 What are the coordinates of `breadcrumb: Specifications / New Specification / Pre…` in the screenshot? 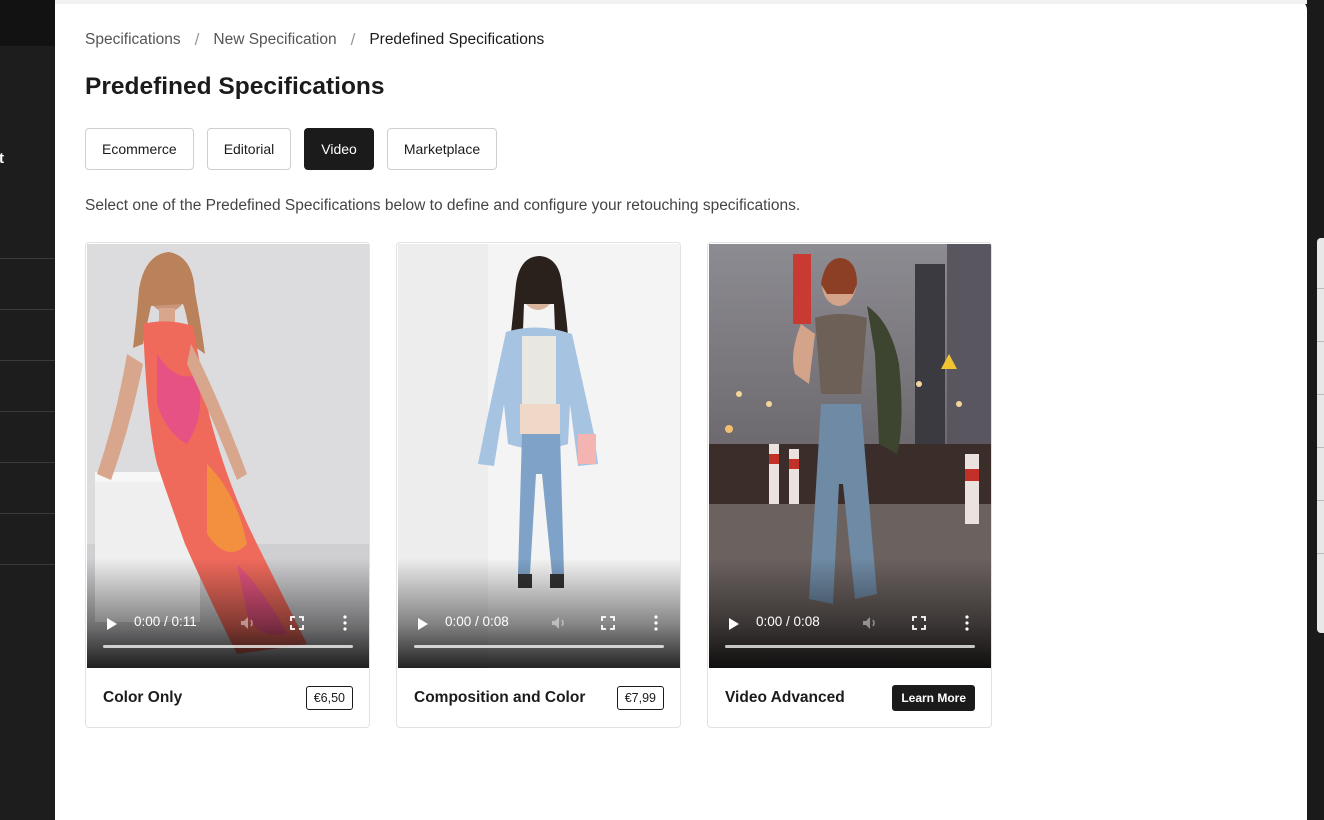 It's located at (314, 40).